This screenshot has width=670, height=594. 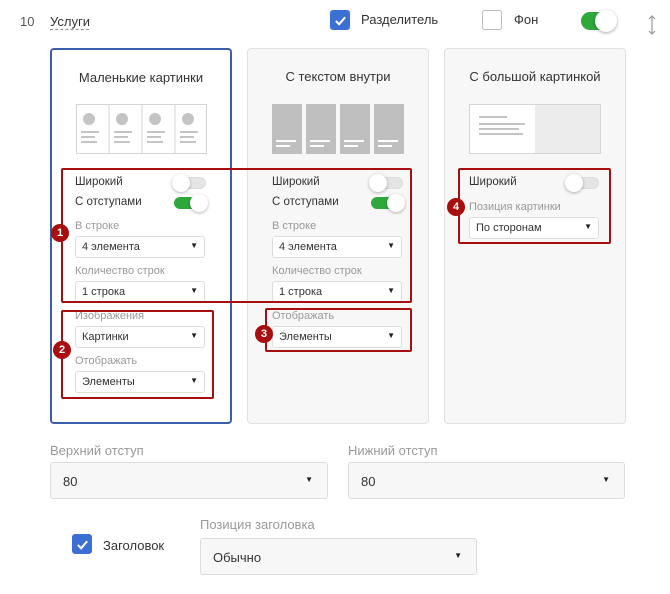 What do you see at coordinates (535, 76) in the screenshot?
I see `card-title: С большой картинкой` at bounding box center [535, 76].